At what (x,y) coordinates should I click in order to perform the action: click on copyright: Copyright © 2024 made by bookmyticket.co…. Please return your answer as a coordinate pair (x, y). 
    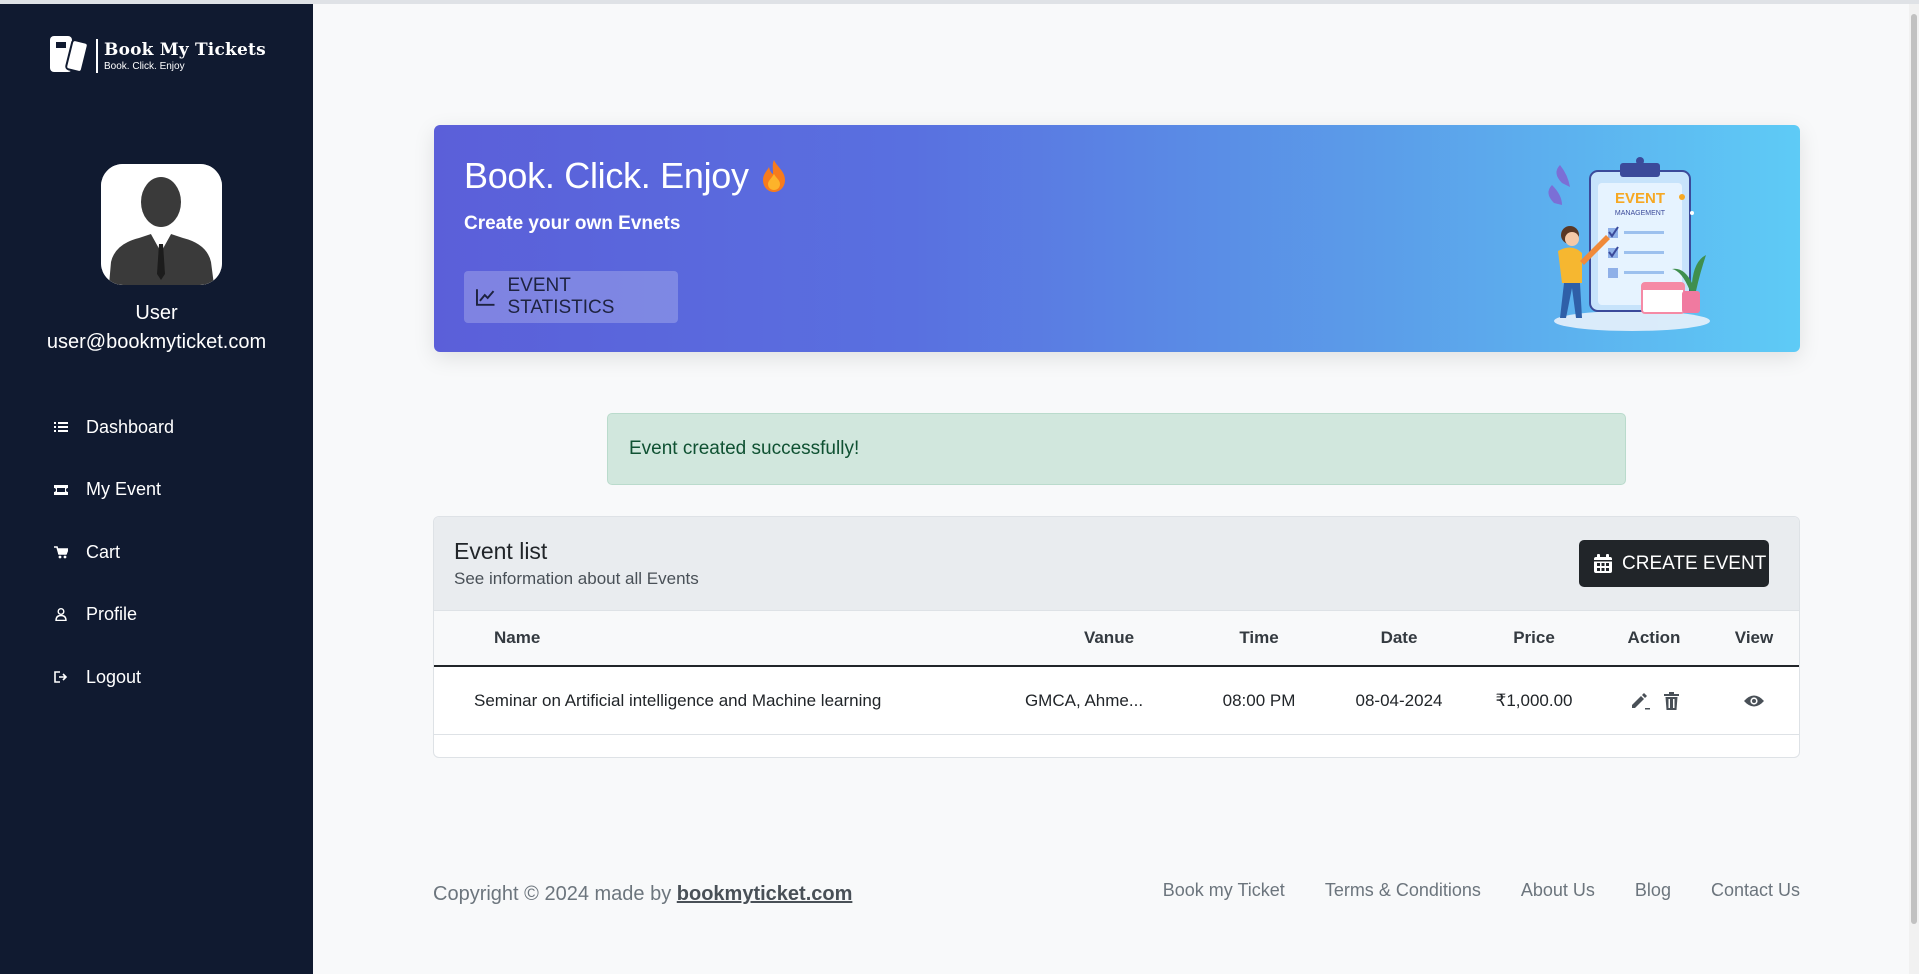
    Looking at the image, I should click on (642, 894).